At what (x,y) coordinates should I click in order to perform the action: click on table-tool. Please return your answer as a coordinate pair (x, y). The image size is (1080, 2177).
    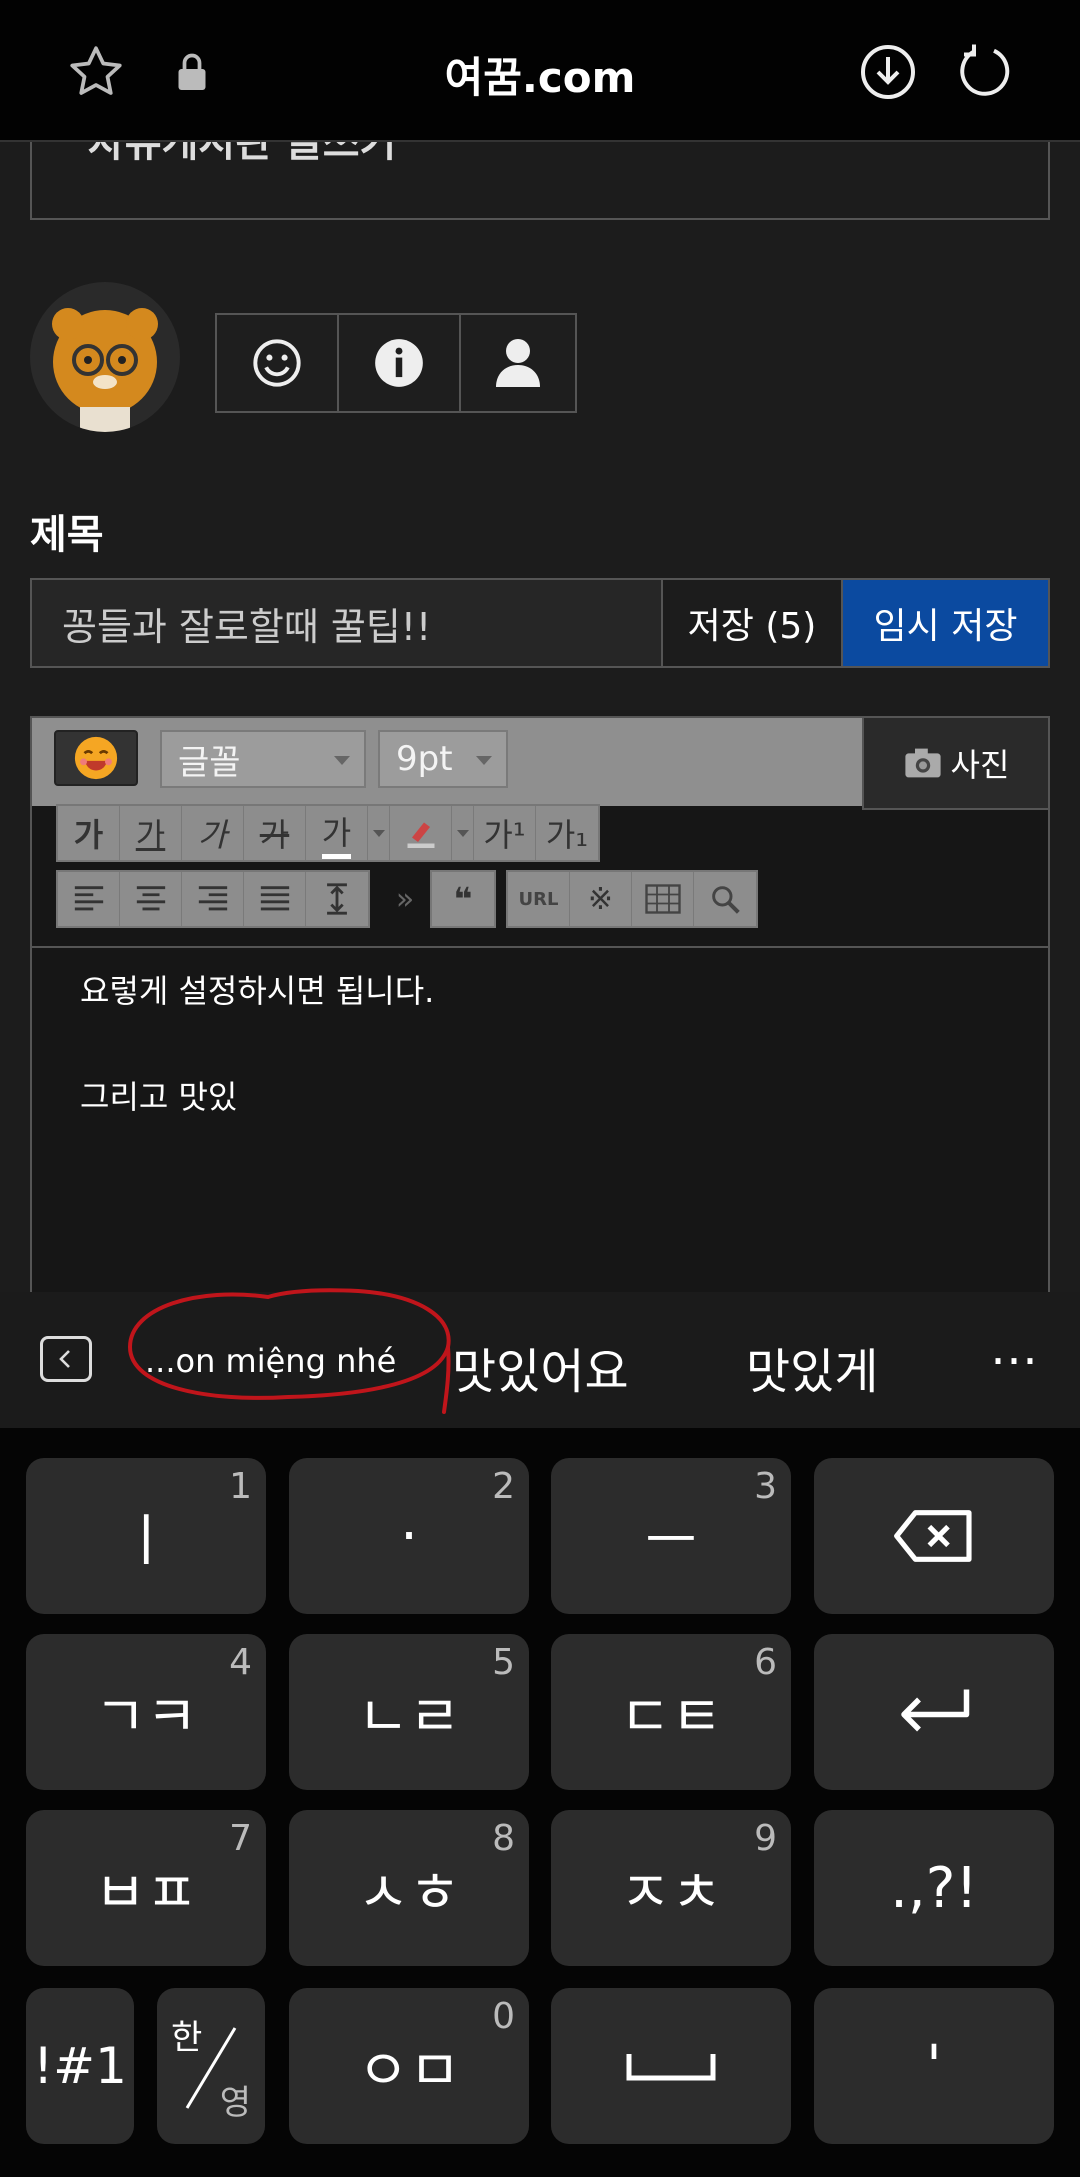
    Looking at the image, I should click on (663, 899).